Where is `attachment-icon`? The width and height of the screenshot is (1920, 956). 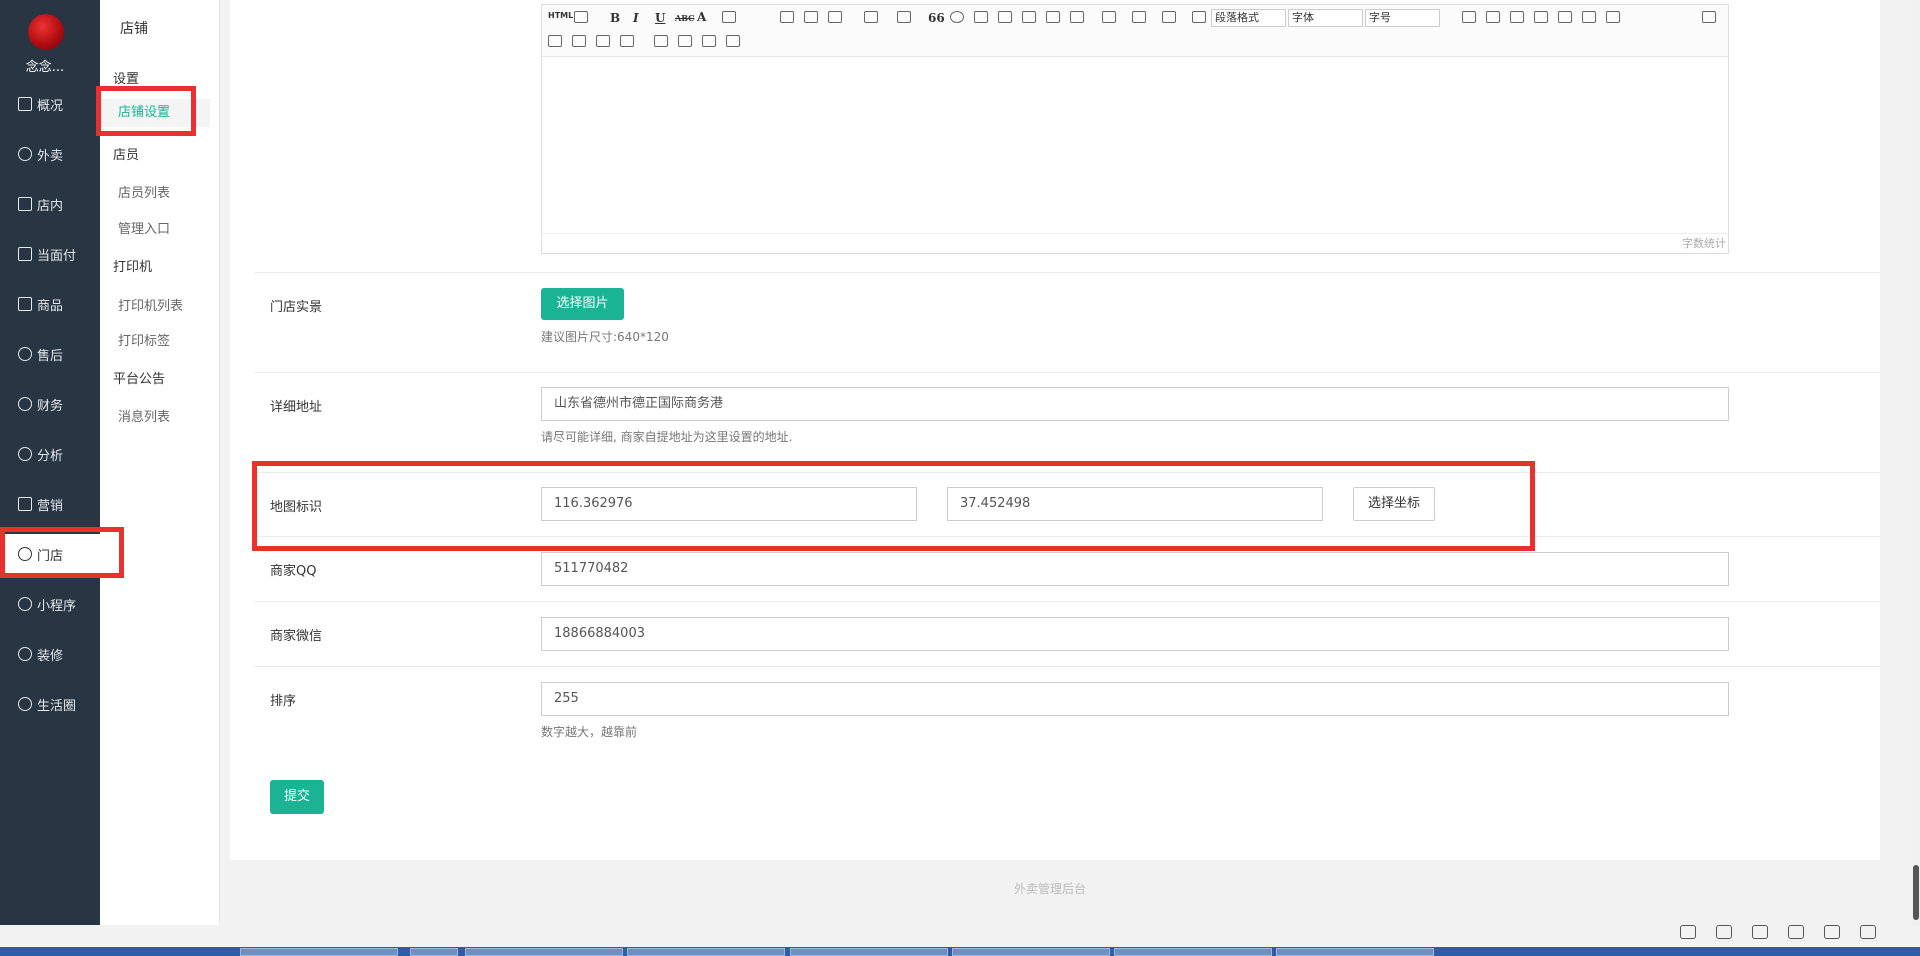 attachment-icon is located at coordinates (685, 41).